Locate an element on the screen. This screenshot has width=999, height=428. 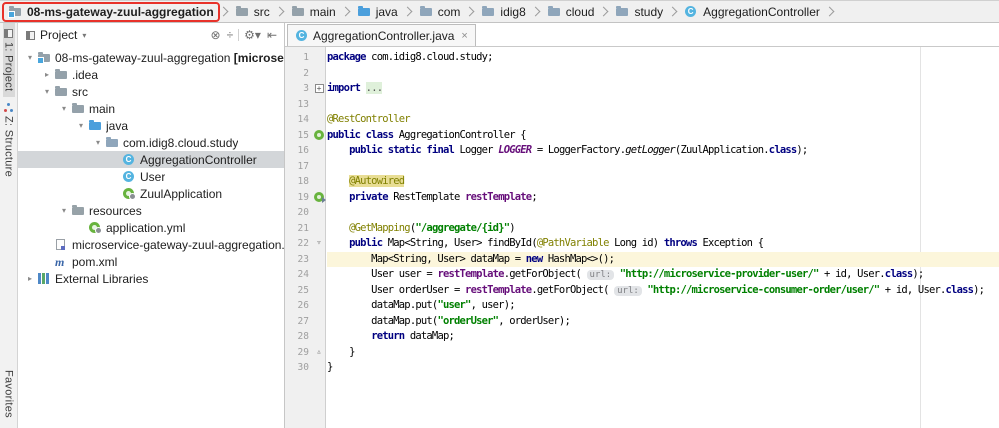
collapse-all-icon: ÷ is located at coordinates (230, 35).